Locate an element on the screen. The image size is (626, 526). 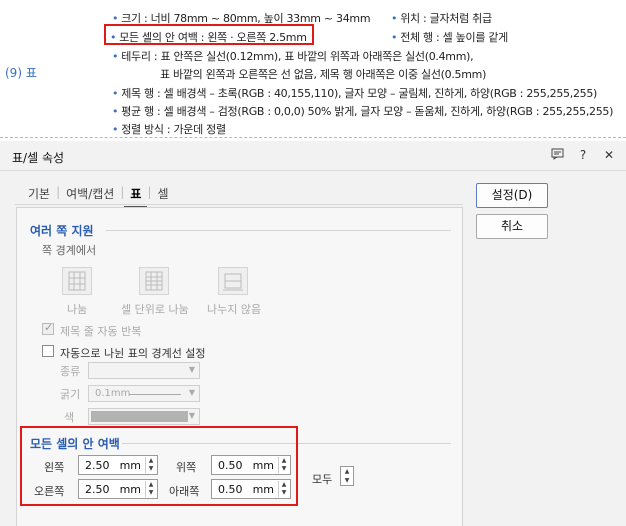
kind-select: ▼ is located at coordinates (144, 370).